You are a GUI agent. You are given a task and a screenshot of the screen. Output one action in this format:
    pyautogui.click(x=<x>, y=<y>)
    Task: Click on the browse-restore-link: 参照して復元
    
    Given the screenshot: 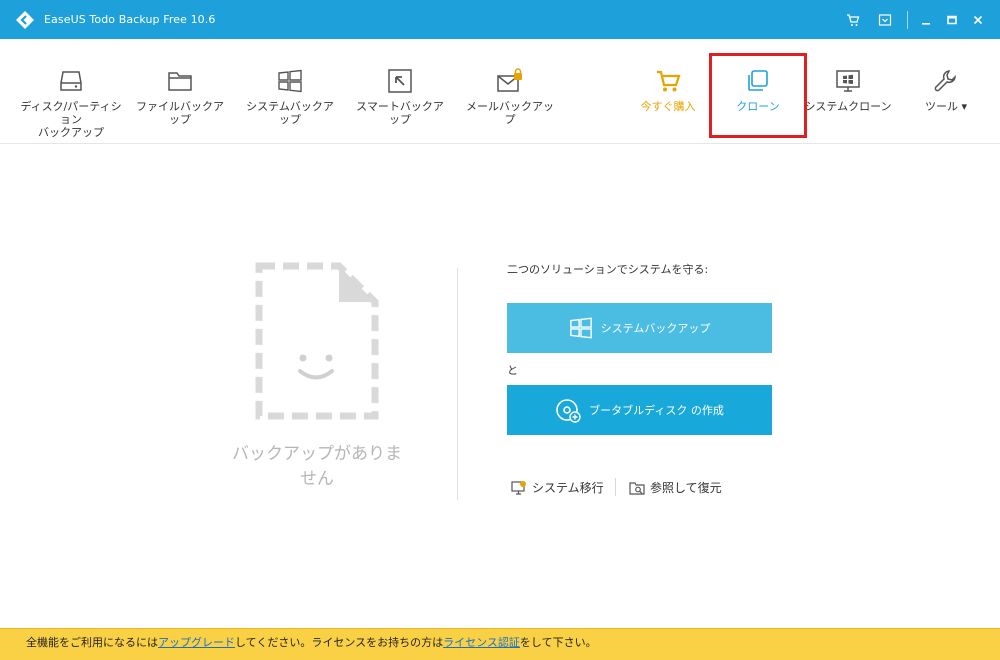 What is the action you would take?
    pyautogui.click(x=675, y=487)
    